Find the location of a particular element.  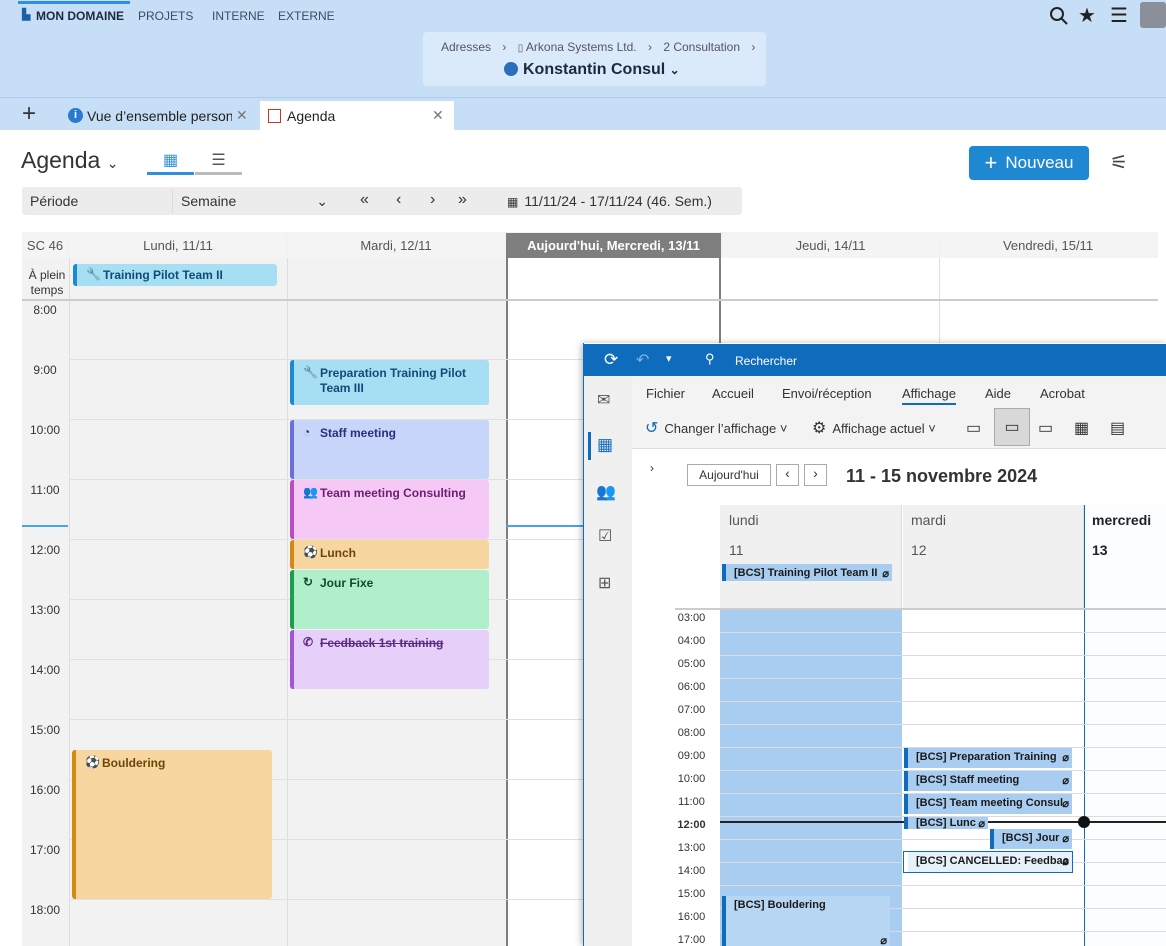

apps-icon: ⊞ is located at coordinates (604, 583).